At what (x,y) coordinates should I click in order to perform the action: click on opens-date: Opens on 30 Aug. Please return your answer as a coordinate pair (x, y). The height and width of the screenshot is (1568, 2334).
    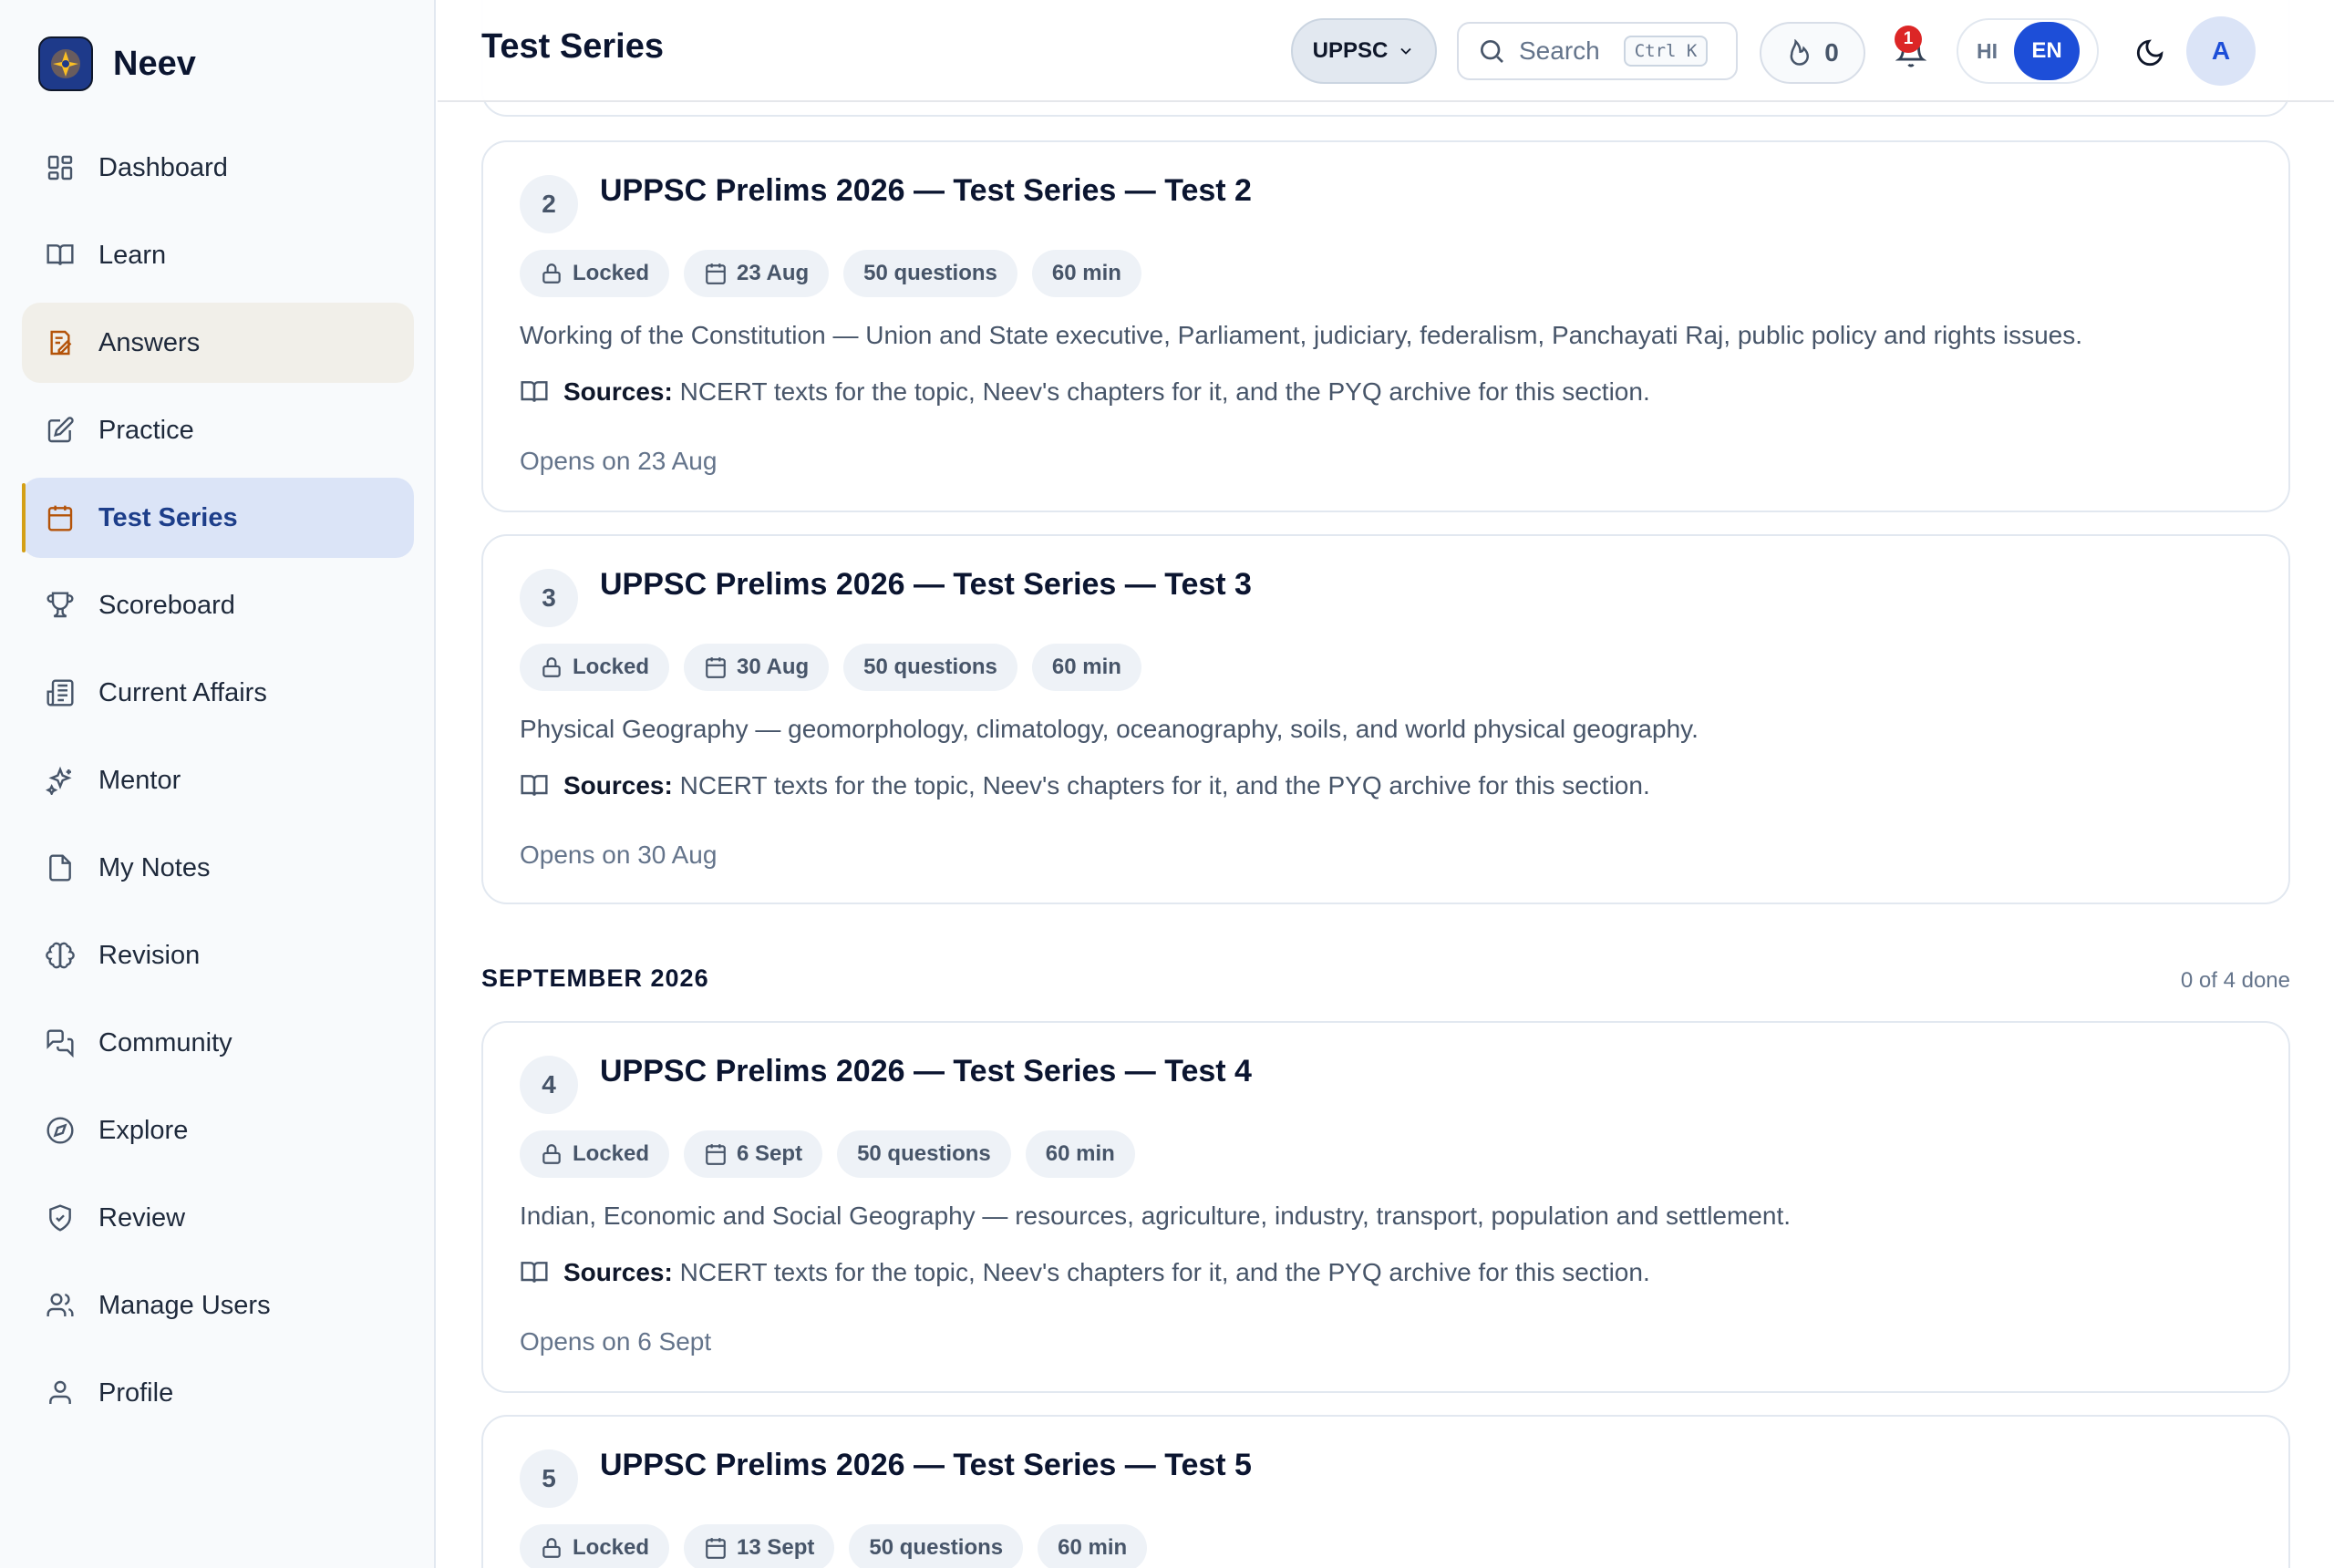
    Looking at the image, I should click on (619, 855).